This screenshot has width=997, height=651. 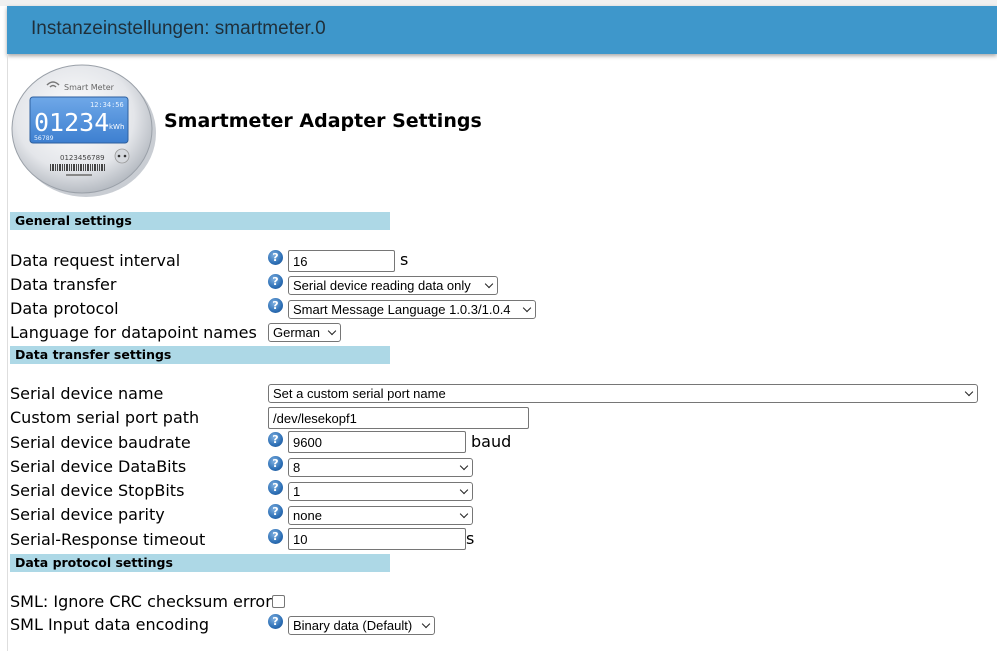 I want to click on crc-ignore-checkbox, so click(x=278, y=601).